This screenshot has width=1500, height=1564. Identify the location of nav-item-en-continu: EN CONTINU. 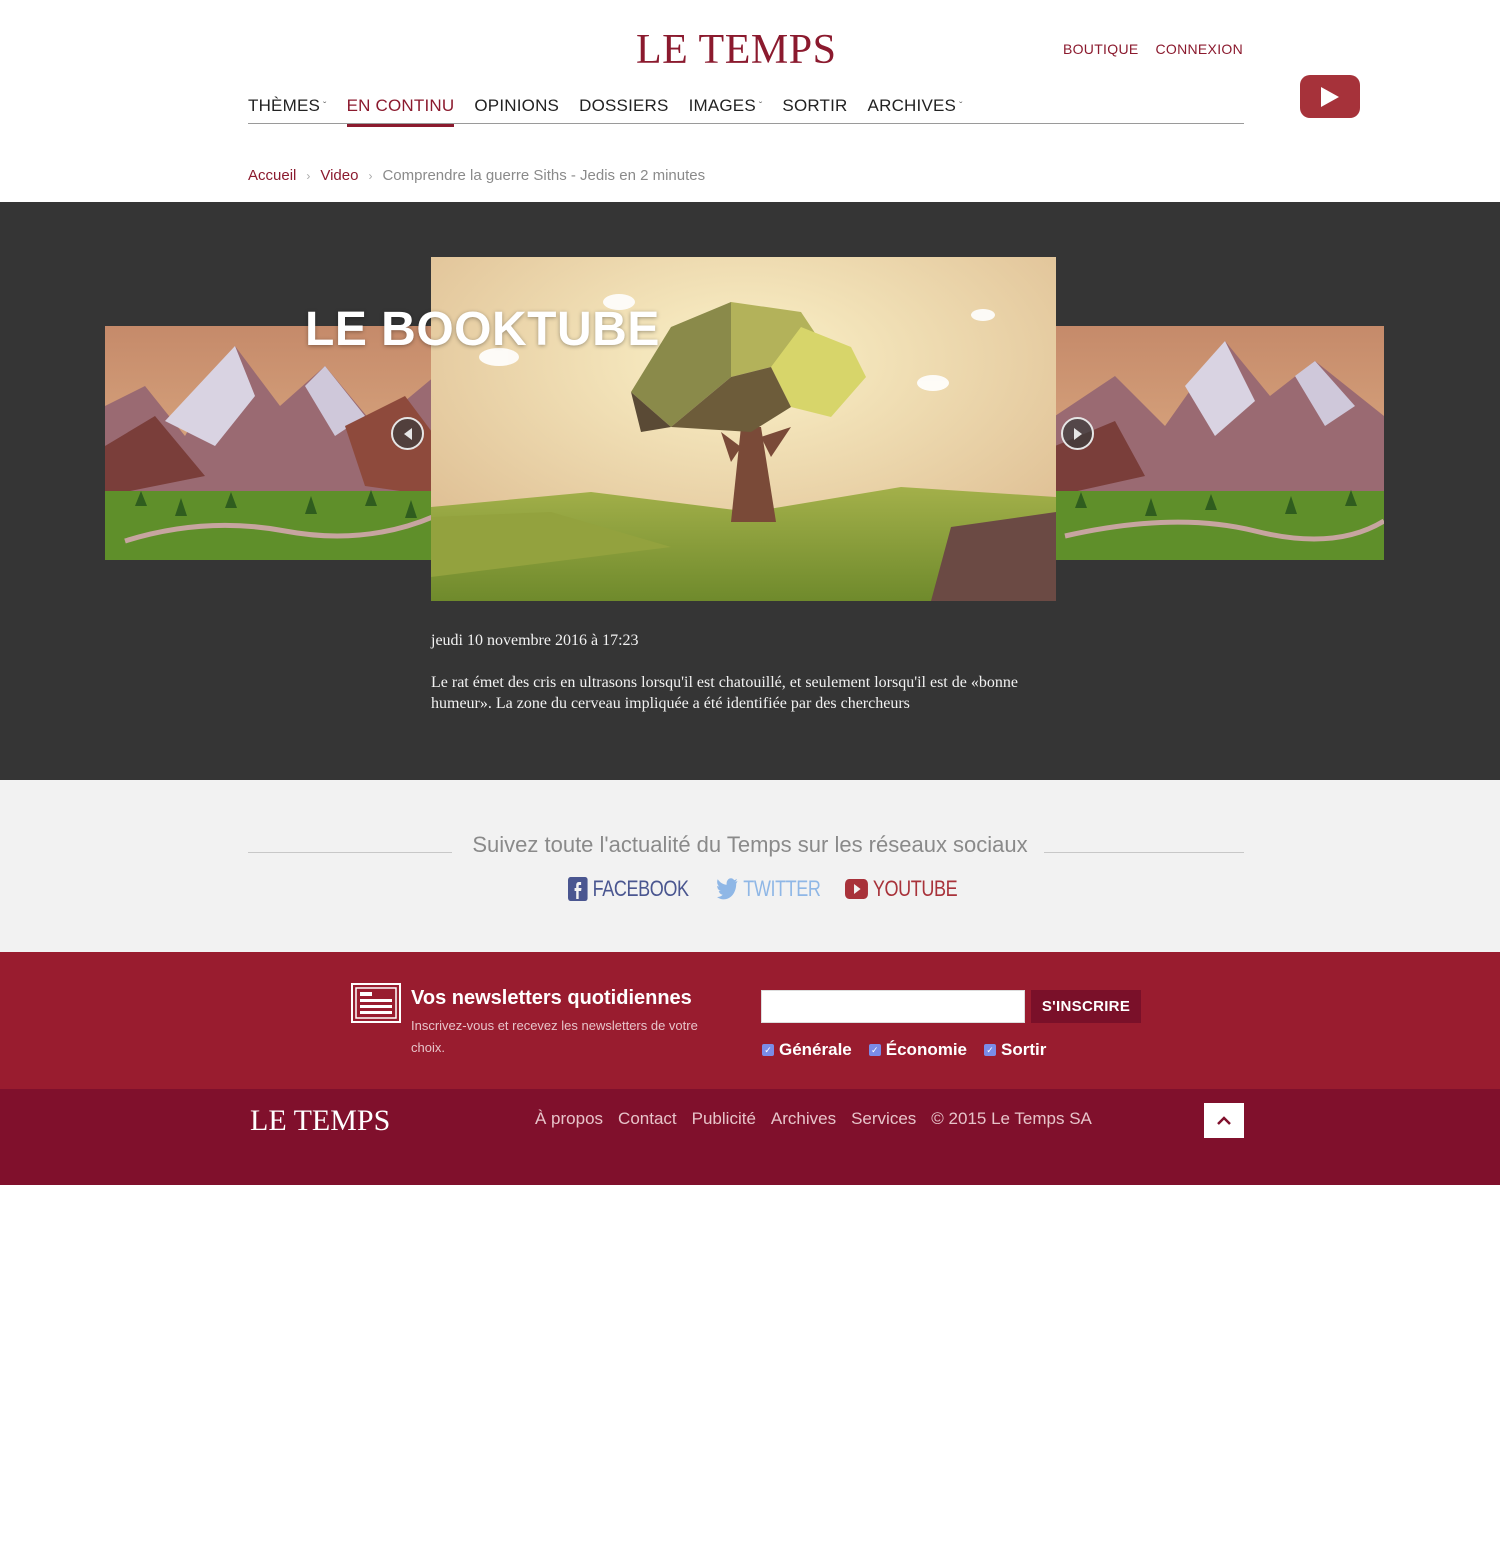
(400, 111).